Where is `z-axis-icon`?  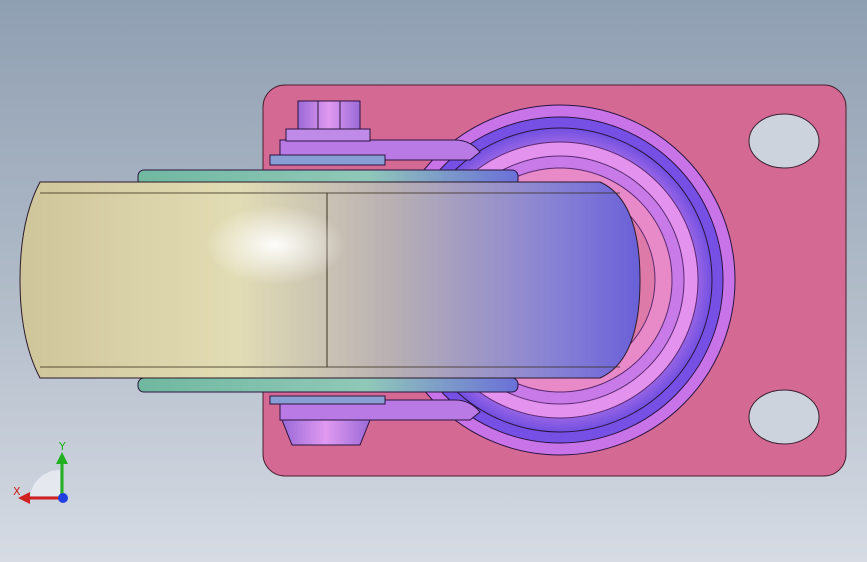
z-axis-icon is located at coordinates (63, 498).